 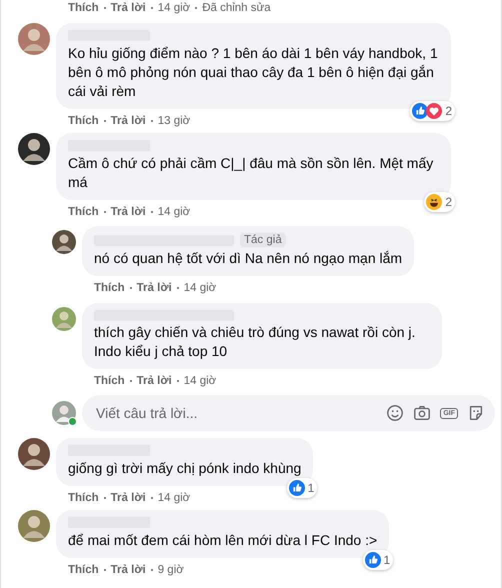 What do you see at coordinates (185, 468) in the screenshot?
I see `comment-text: giống gì trời mấy chị pónk indo khùng` at bounding box center [185, 468].